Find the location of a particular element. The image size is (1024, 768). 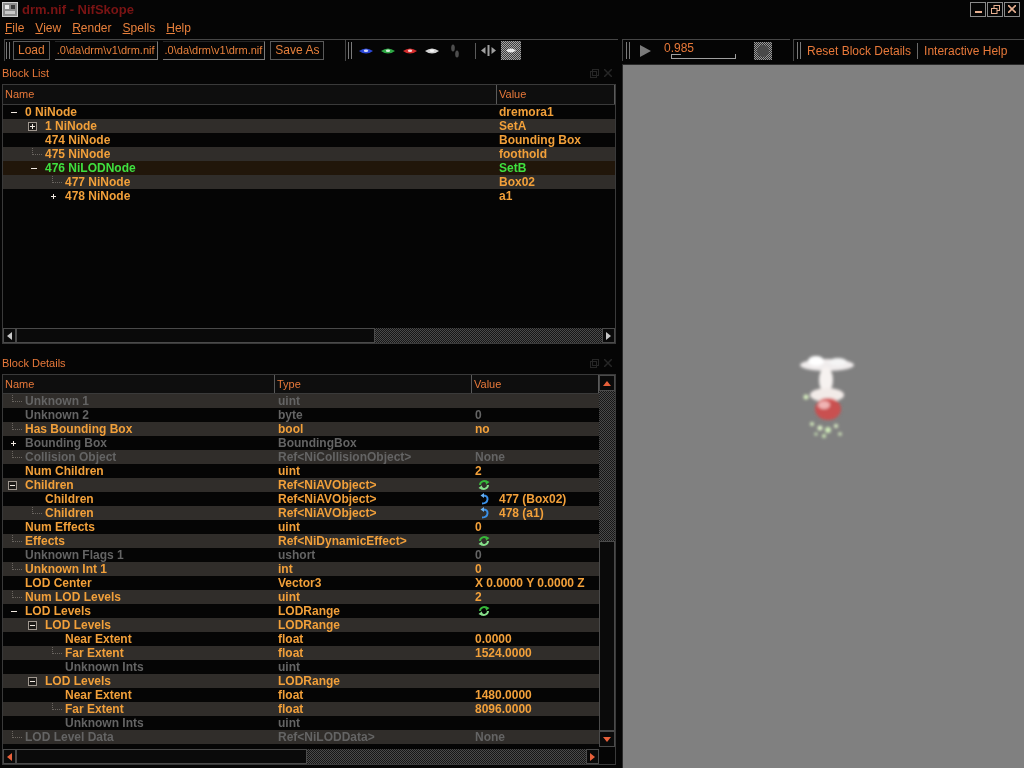

field-value: None is located at coordinates (490, 457).